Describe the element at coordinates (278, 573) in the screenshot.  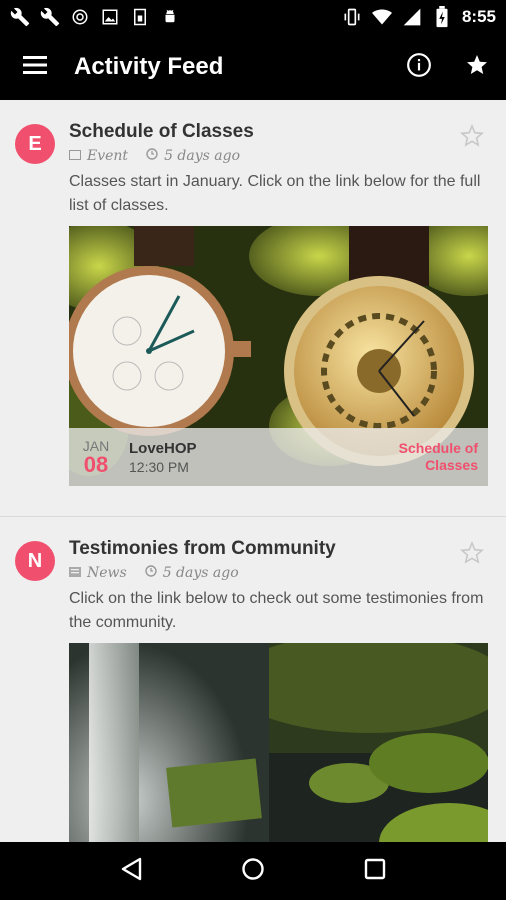
I see `card-meta: News 5 days ago` at that location.